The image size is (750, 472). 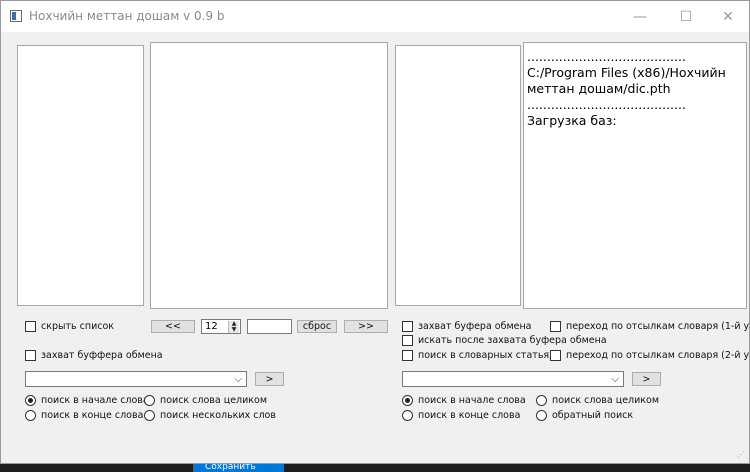 What do you see at coordinates (512, 340) in the screenshot?
I see `checkbox-label: искать после захвата буфера обмена` at bounding box center [512, 340].